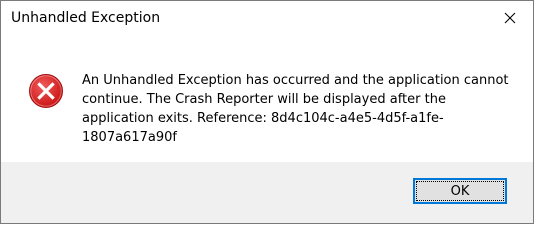 The height and width of the screenshot is (240, 534). Describe the element at coordinates (46, 91) in the screenshot. I see `error-icon` at that location.